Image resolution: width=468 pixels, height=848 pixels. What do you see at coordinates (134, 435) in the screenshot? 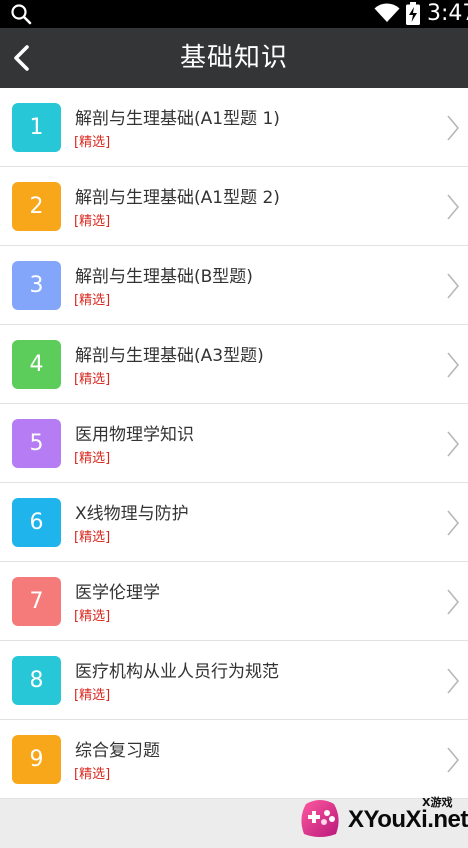
I see `item-title: 医用物理学知识` at bounding box center [134, 435].